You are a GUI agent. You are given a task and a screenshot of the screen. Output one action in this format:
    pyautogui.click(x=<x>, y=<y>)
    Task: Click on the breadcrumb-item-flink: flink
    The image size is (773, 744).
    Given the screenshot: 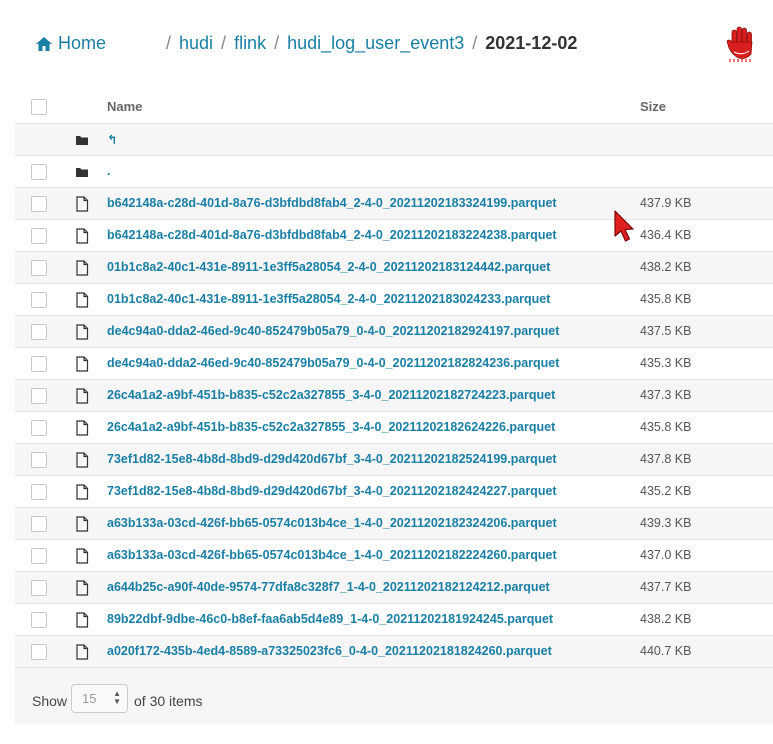 What is the action you would take?
    pyautogui.click(x=250, y=43)
    